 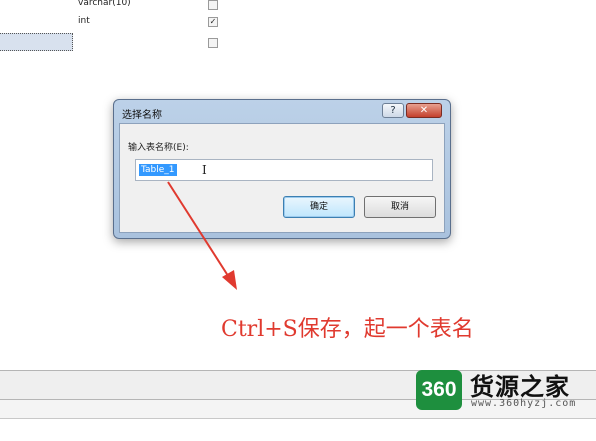 I want to click on watermark-url: www.360hyzj.com, so click(x=524, y=403).